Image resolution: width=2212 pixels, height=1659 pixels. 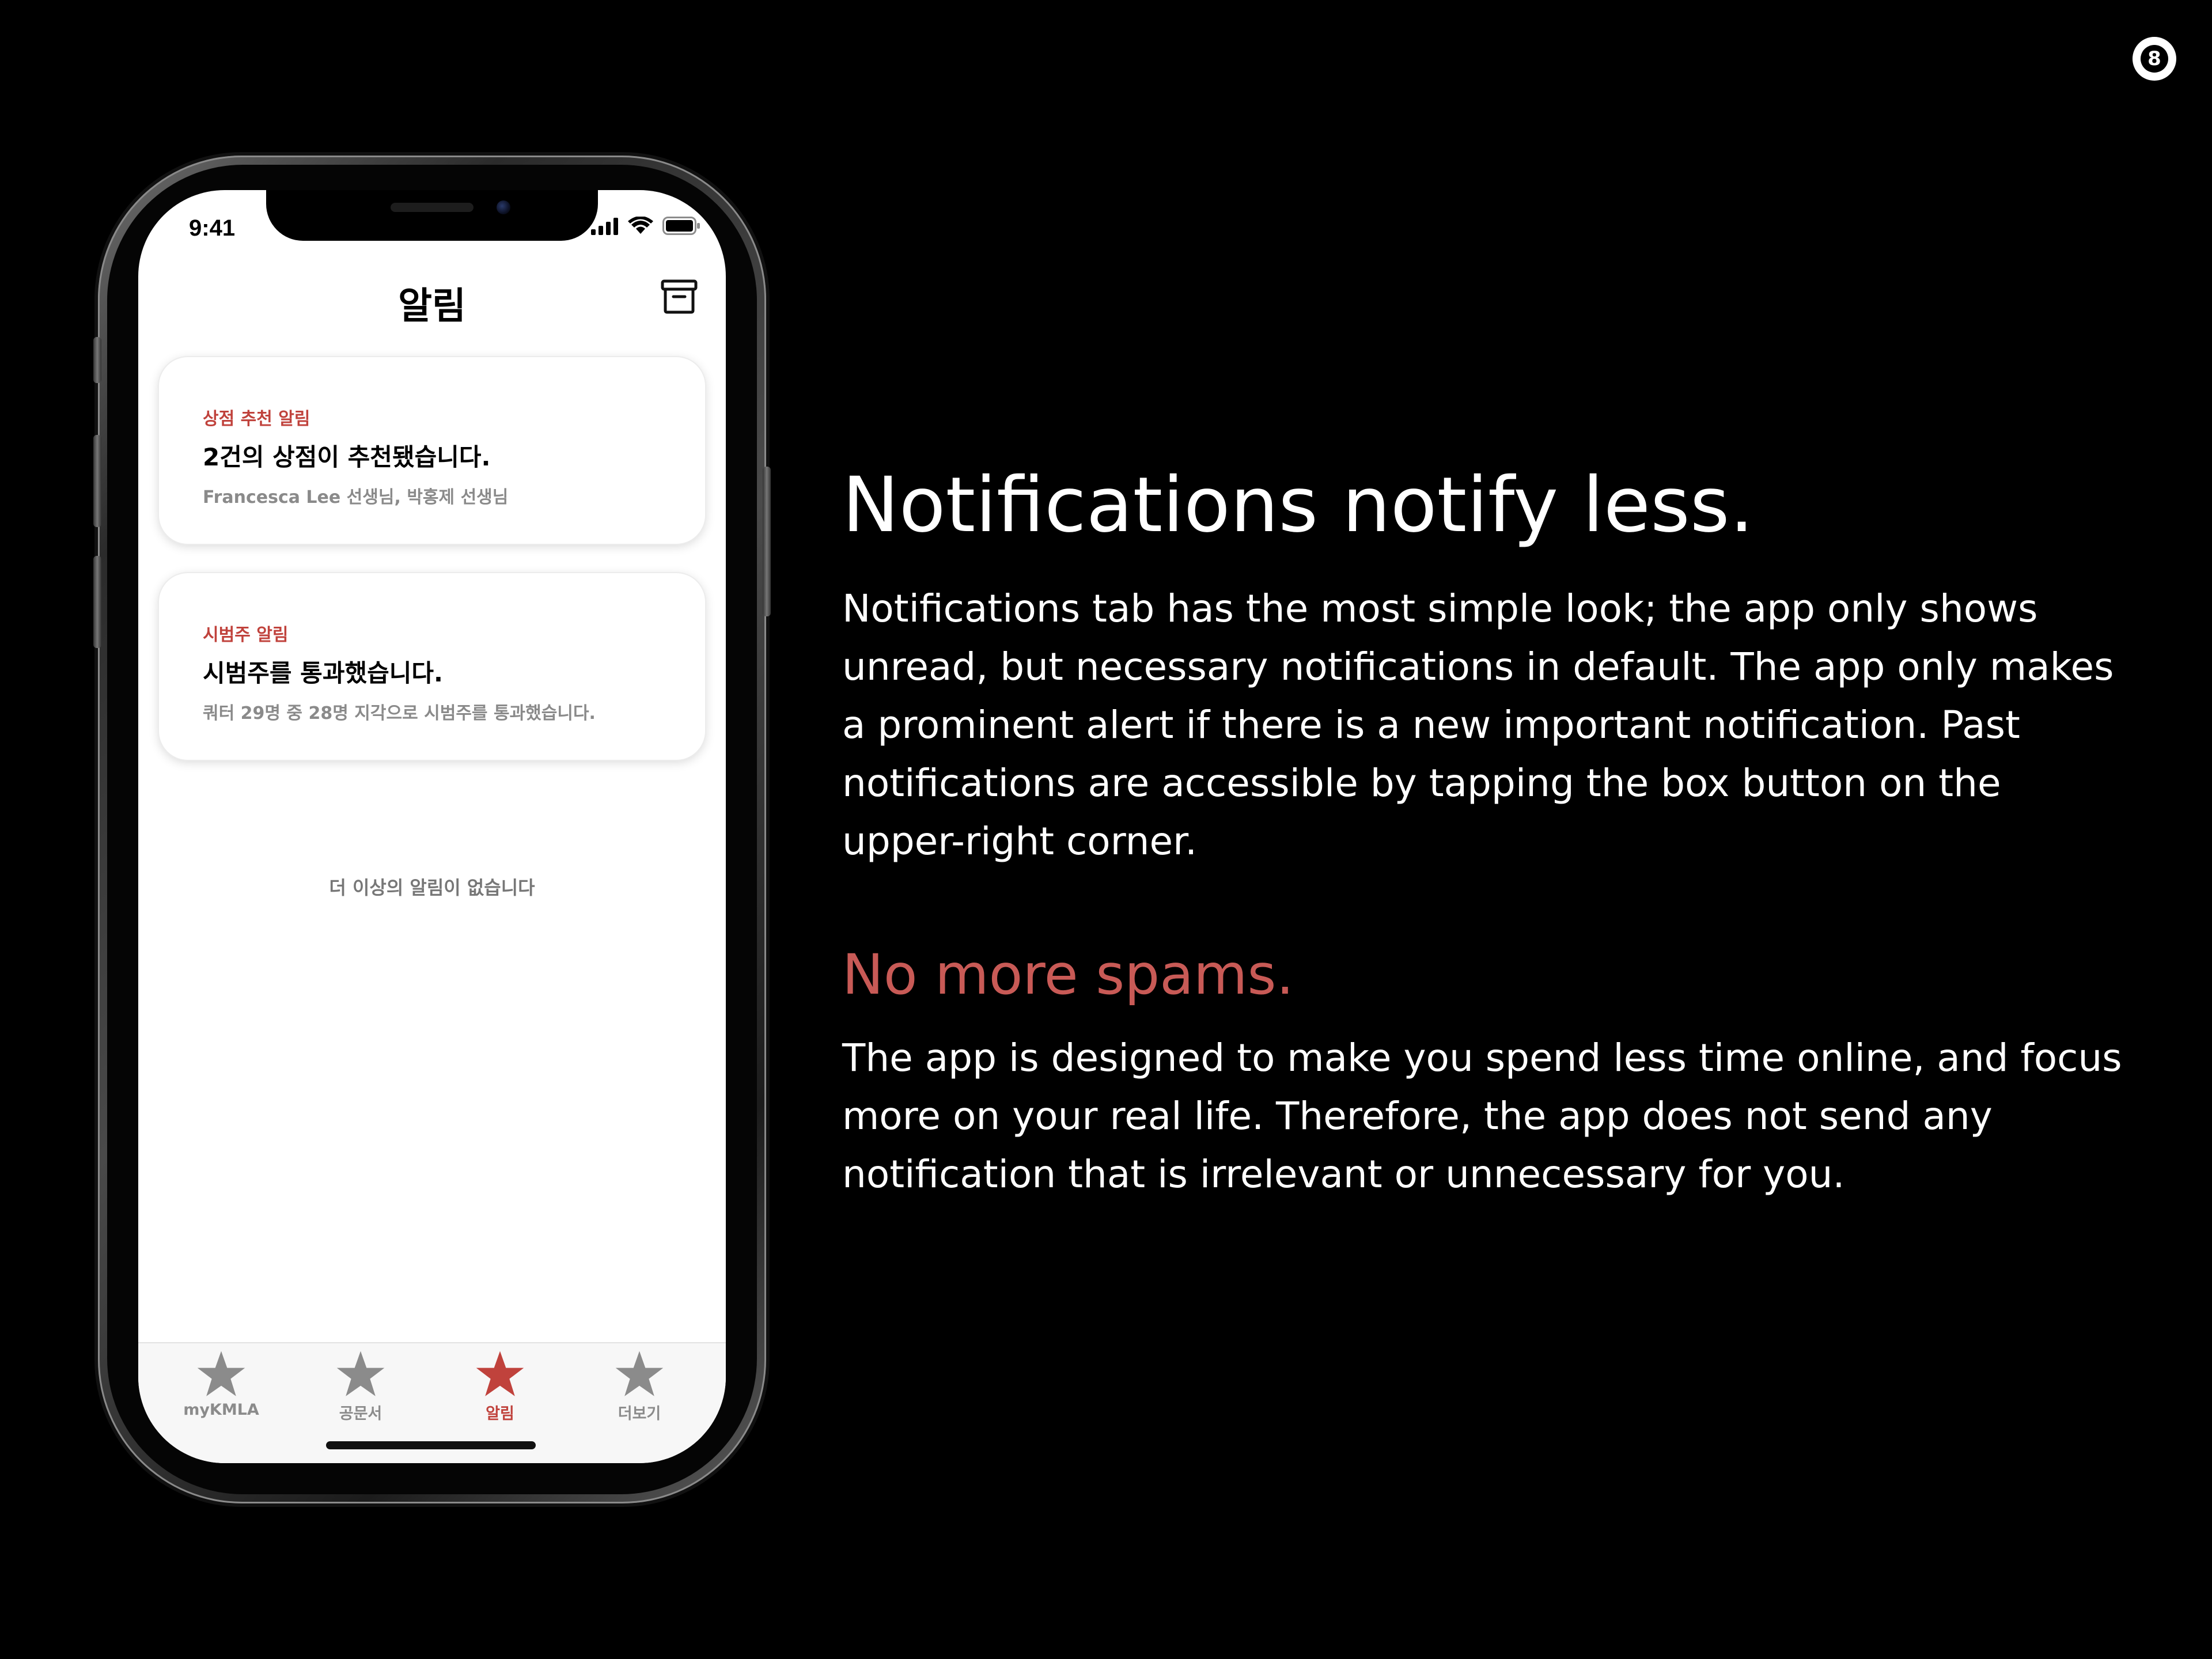 What do you see at coordinates (432, 306) in the screenshot?
I see `page-title: 알림` at bounding box center [432, 306].